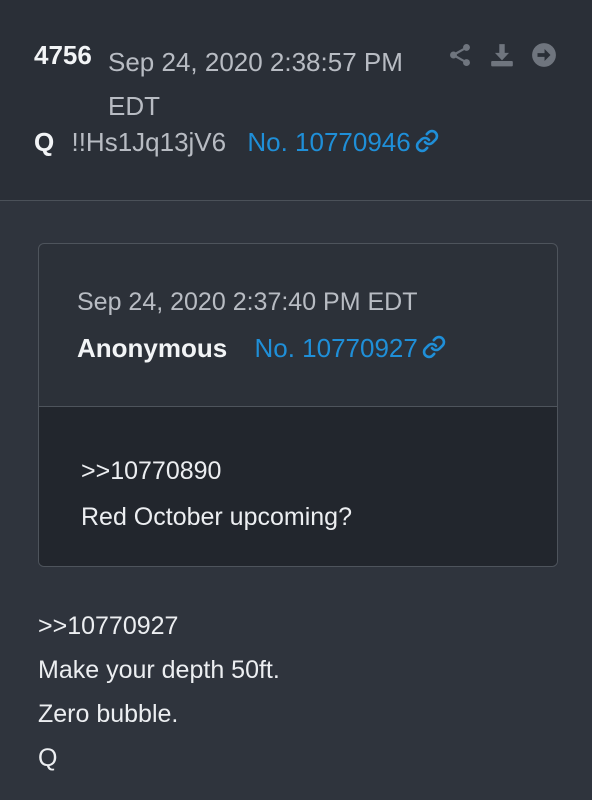 Image resolution: width=592 pixels, height=800 pixels. What do you see at coordinates (247, 302) in the screenshot?
I see `quoted-timestamp: Sep 24, 2020 2:37:40 PM EDT` at bounding box center [247, 302].